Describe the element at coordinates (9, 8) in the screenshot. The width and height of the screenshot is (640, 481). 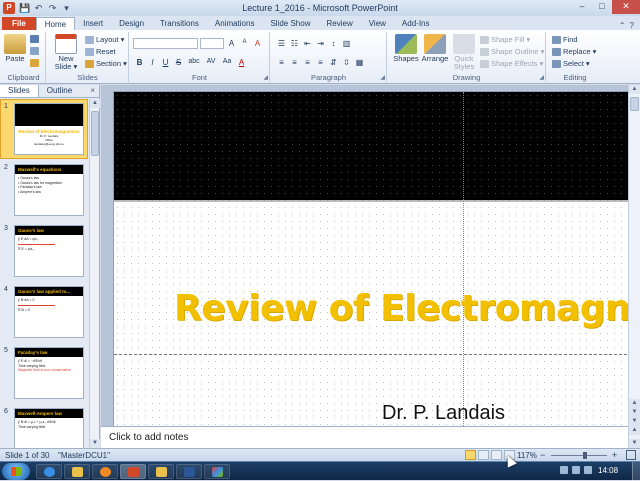
I see `powerpoint-app-icon: P` at that location.